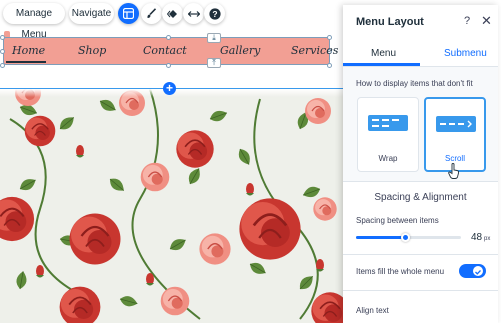  I want to click on stretch-button, so click(193, 13).